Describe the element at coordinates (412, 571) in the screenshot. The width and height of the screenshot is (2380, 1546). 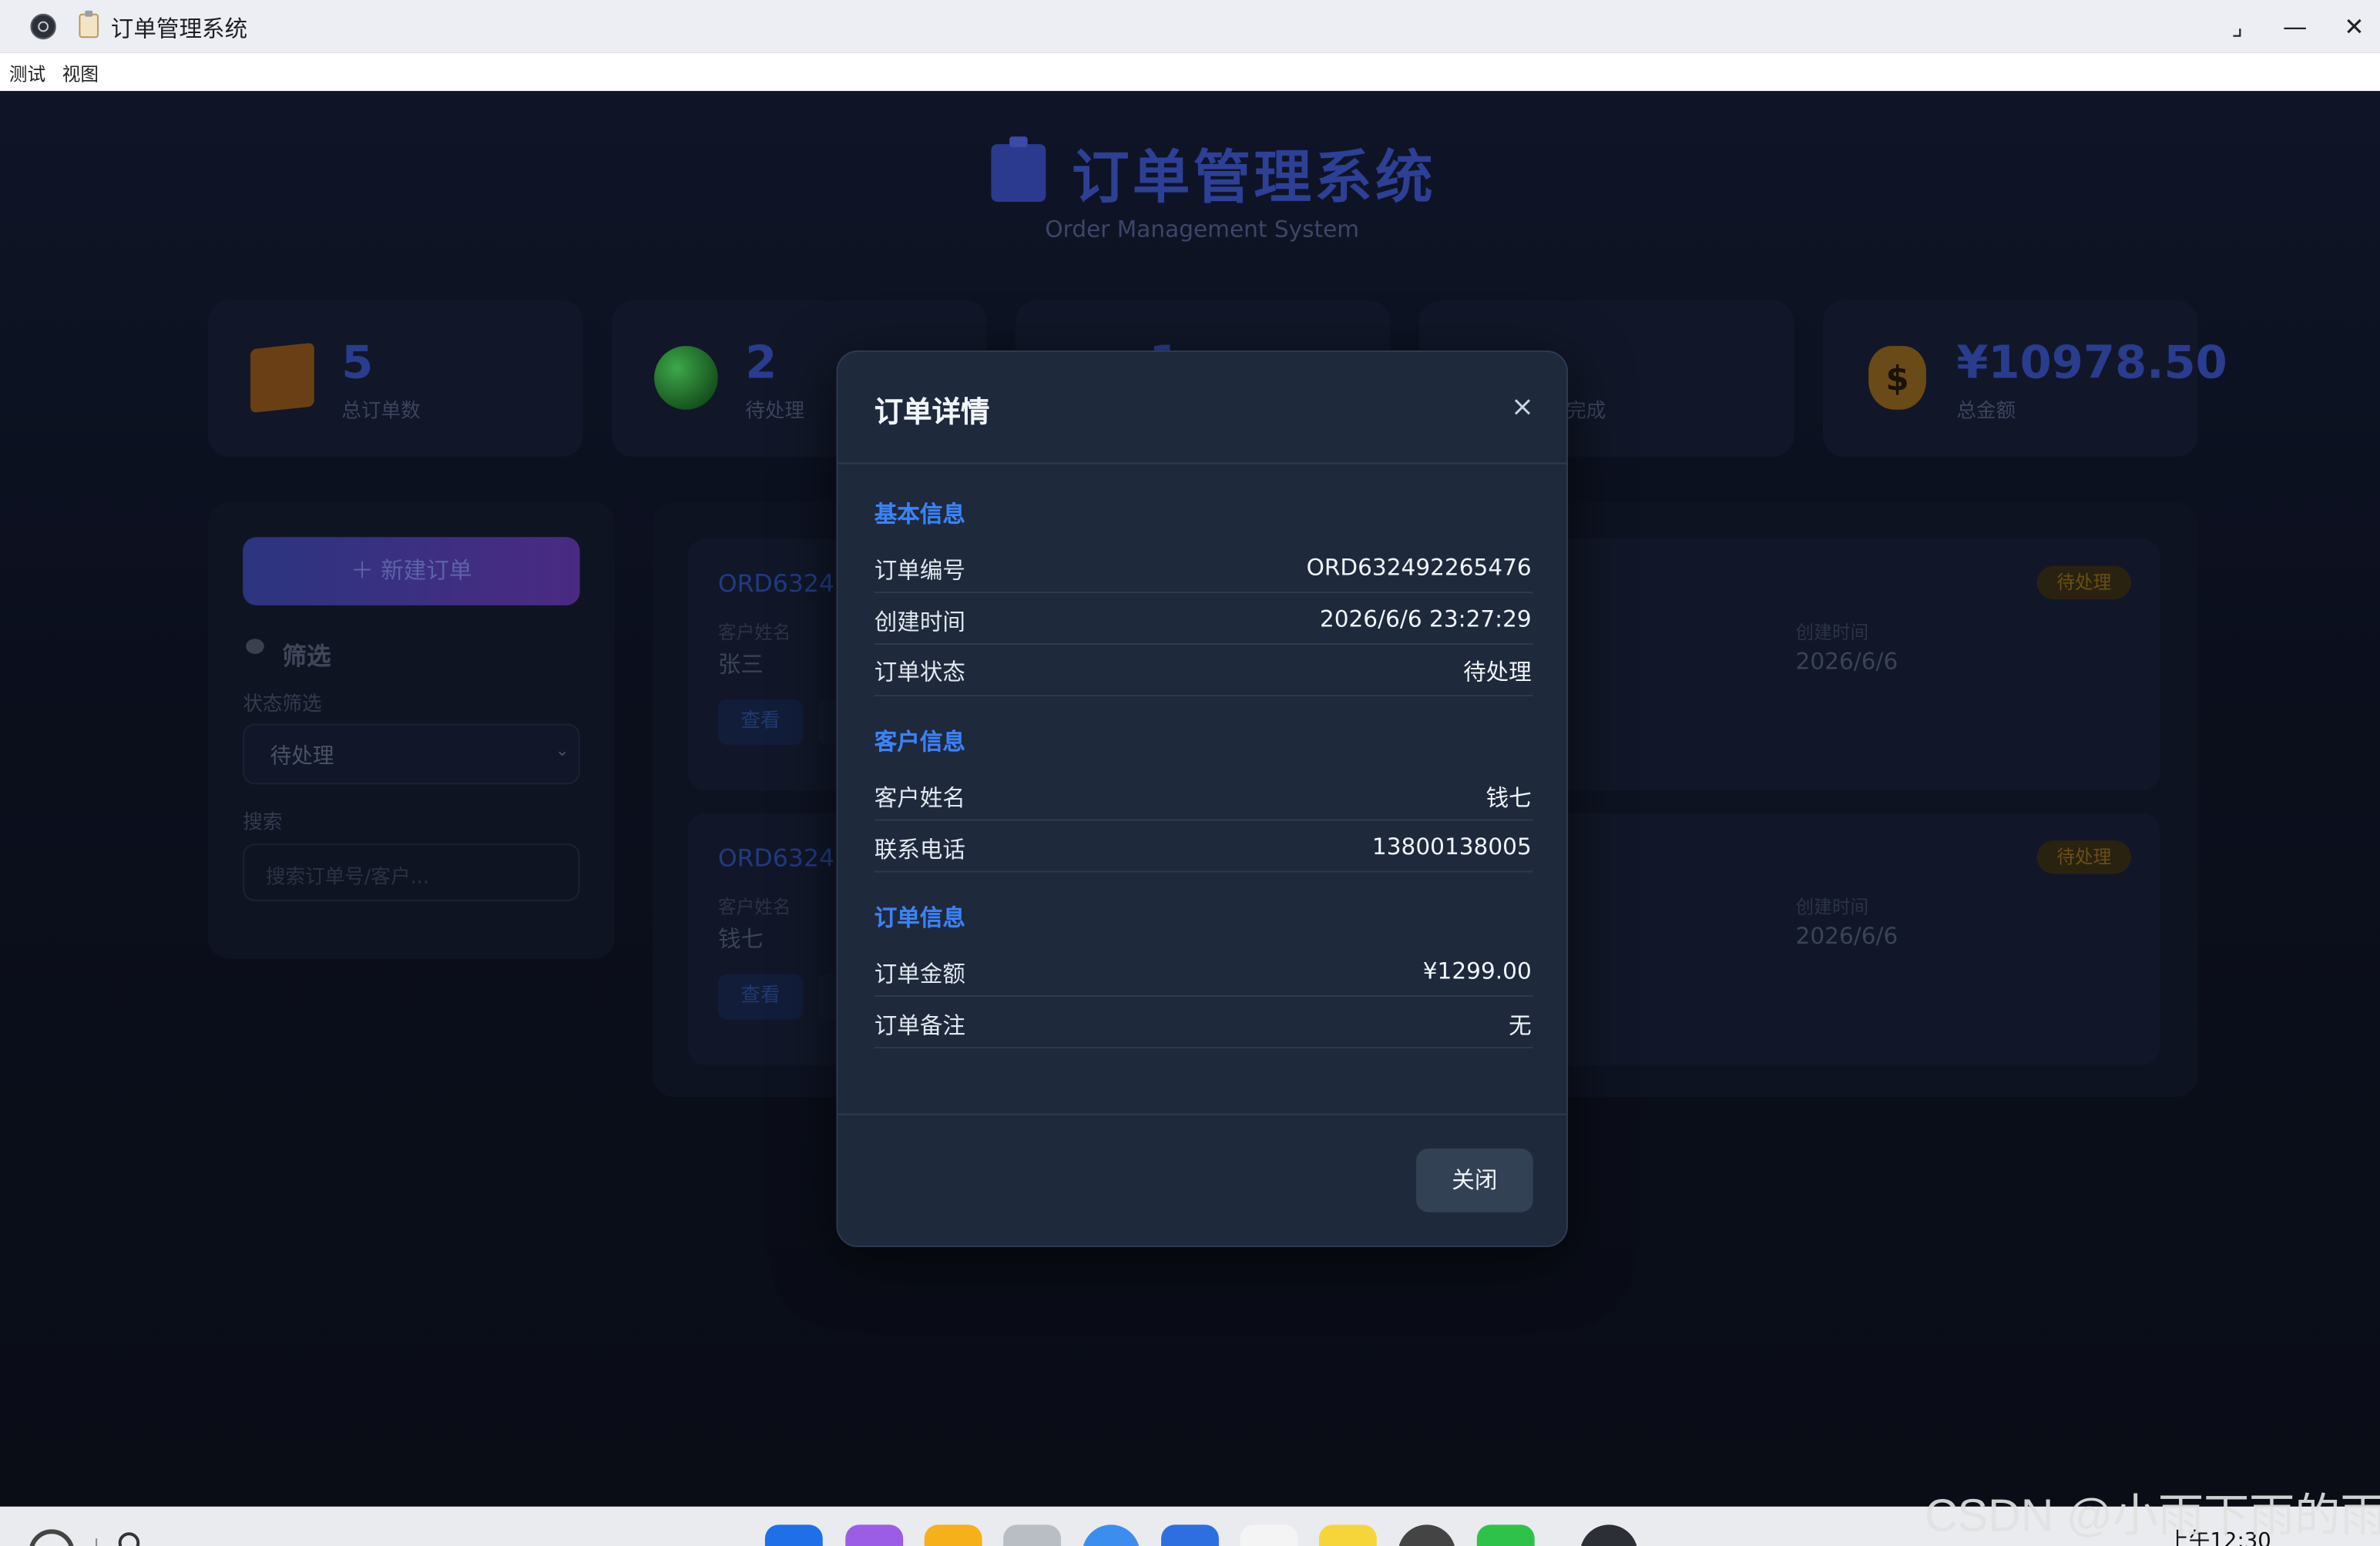
I see `new-order-button: ＋ 新建订单` at that location.